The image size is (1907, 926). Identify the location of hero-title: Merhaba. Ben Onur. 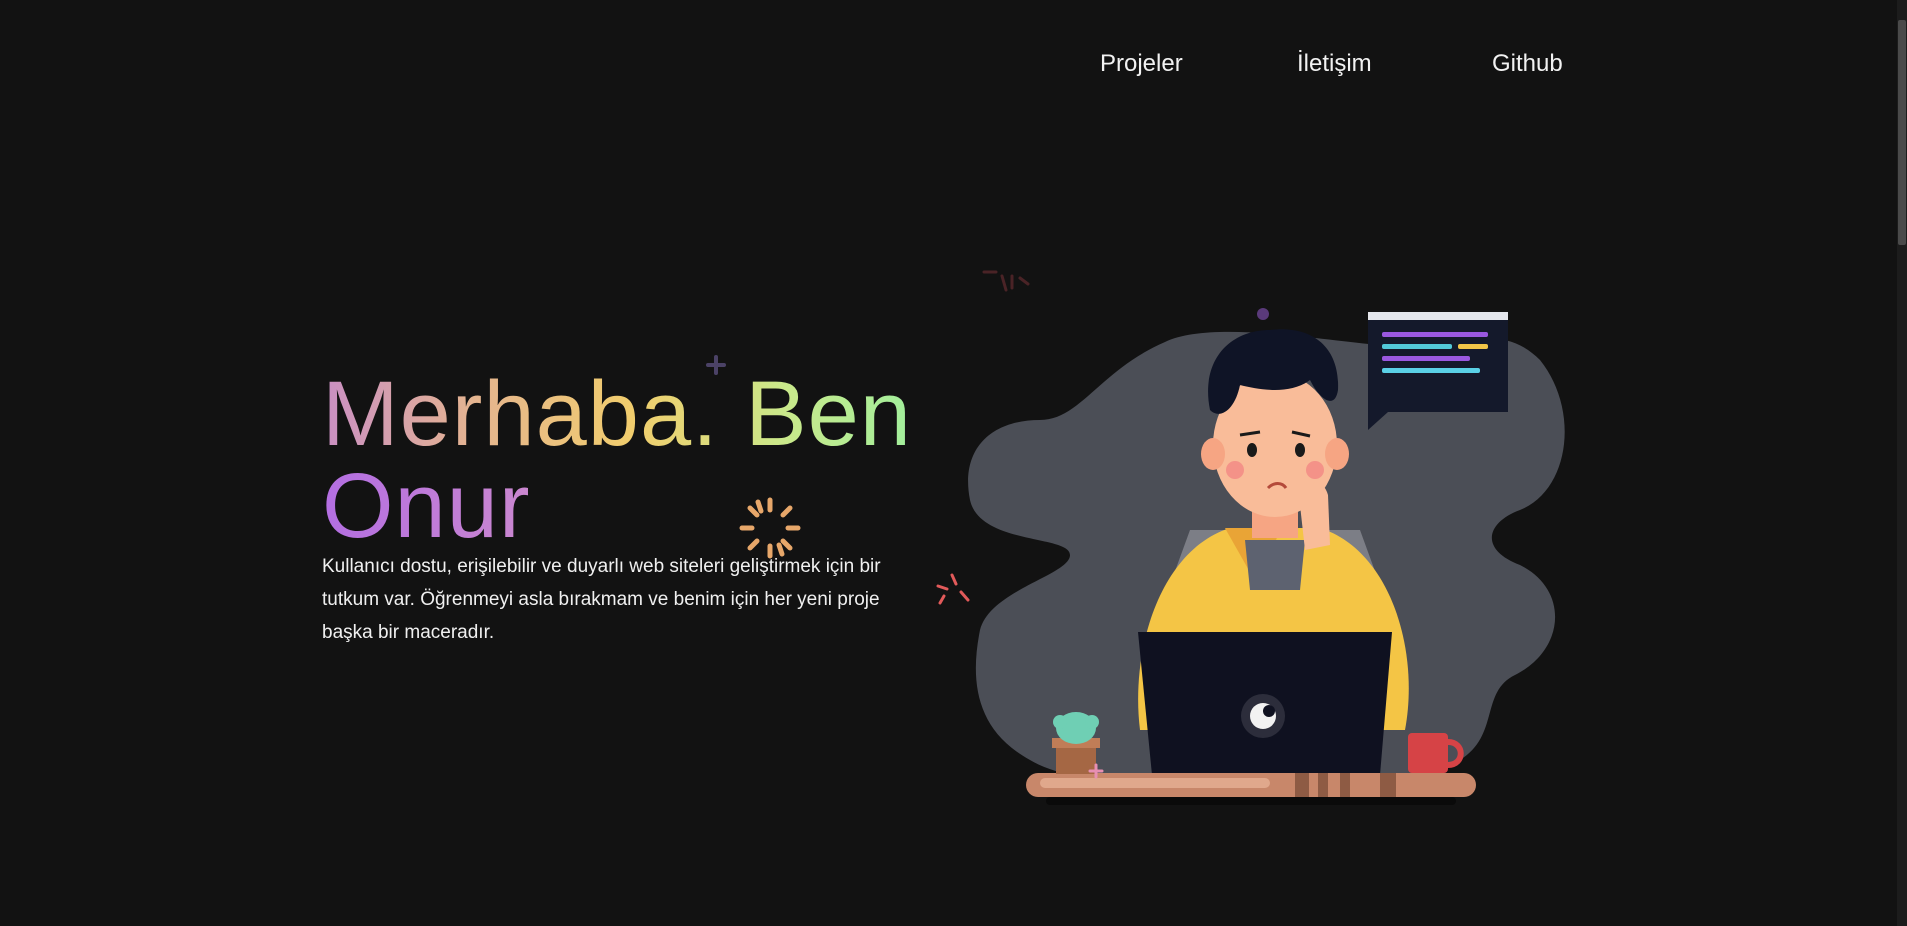
(632, 460).